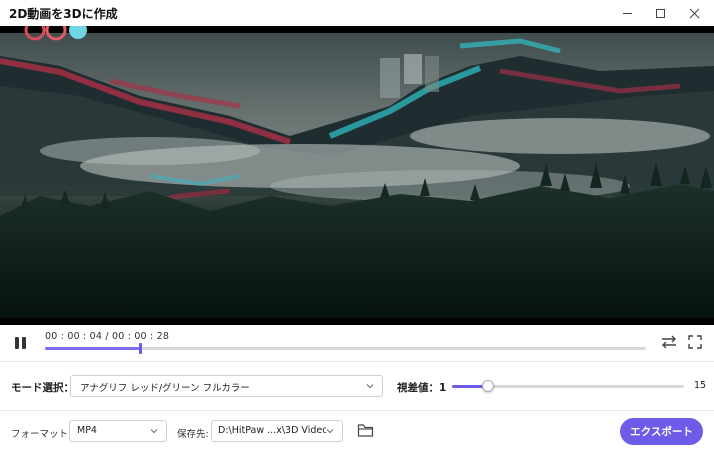  Describe the element at coordinates (193, 434) in the screenshot. I see `save-location-label: 保存先:` at that location.